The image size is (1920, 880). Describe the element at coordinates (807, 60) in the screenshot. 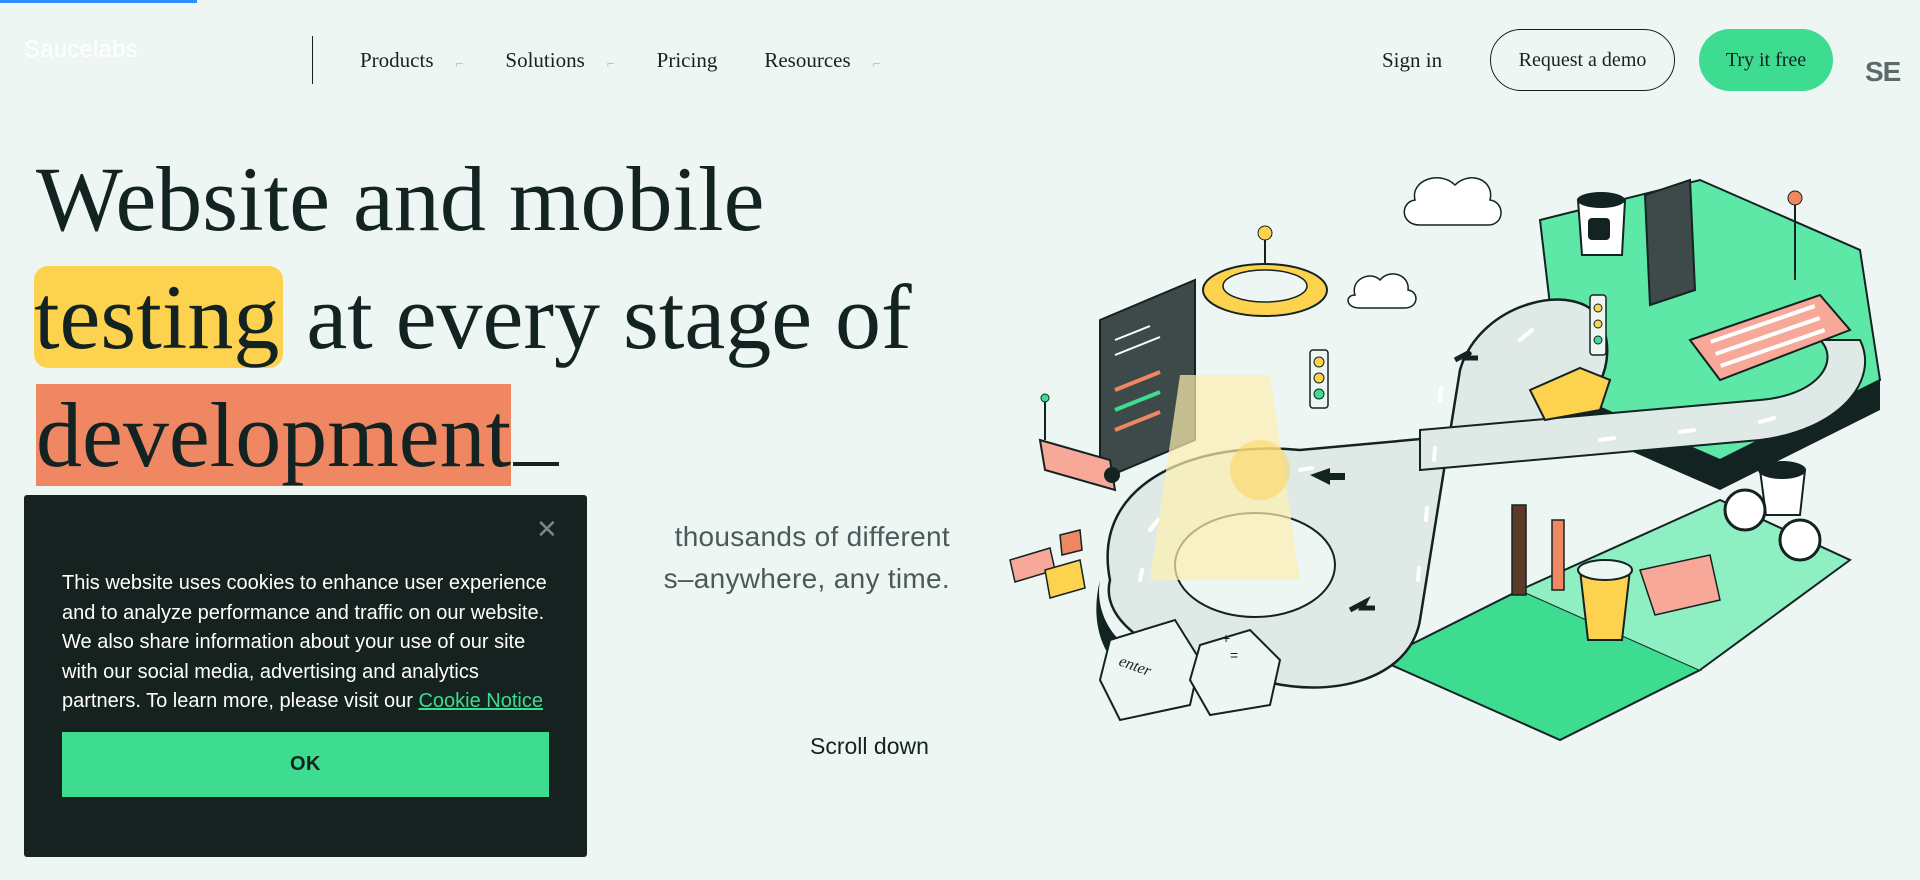

I see `nav-item-label: Resources` at that location.